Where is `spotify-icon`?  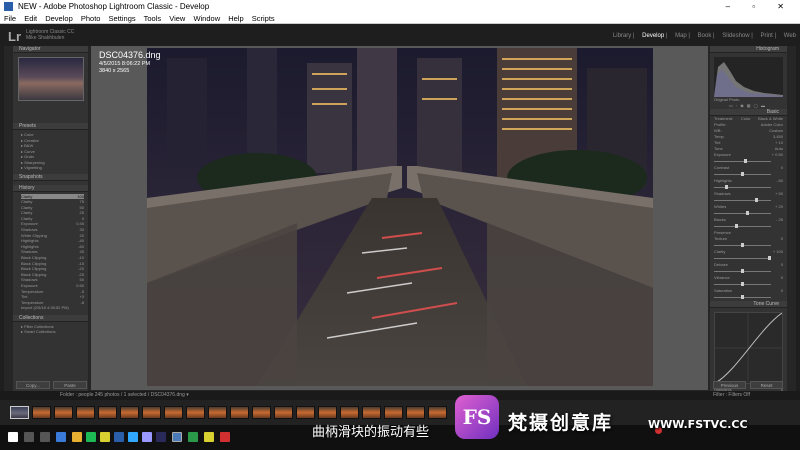 spotify-icon is located at coordinates (91, 437).